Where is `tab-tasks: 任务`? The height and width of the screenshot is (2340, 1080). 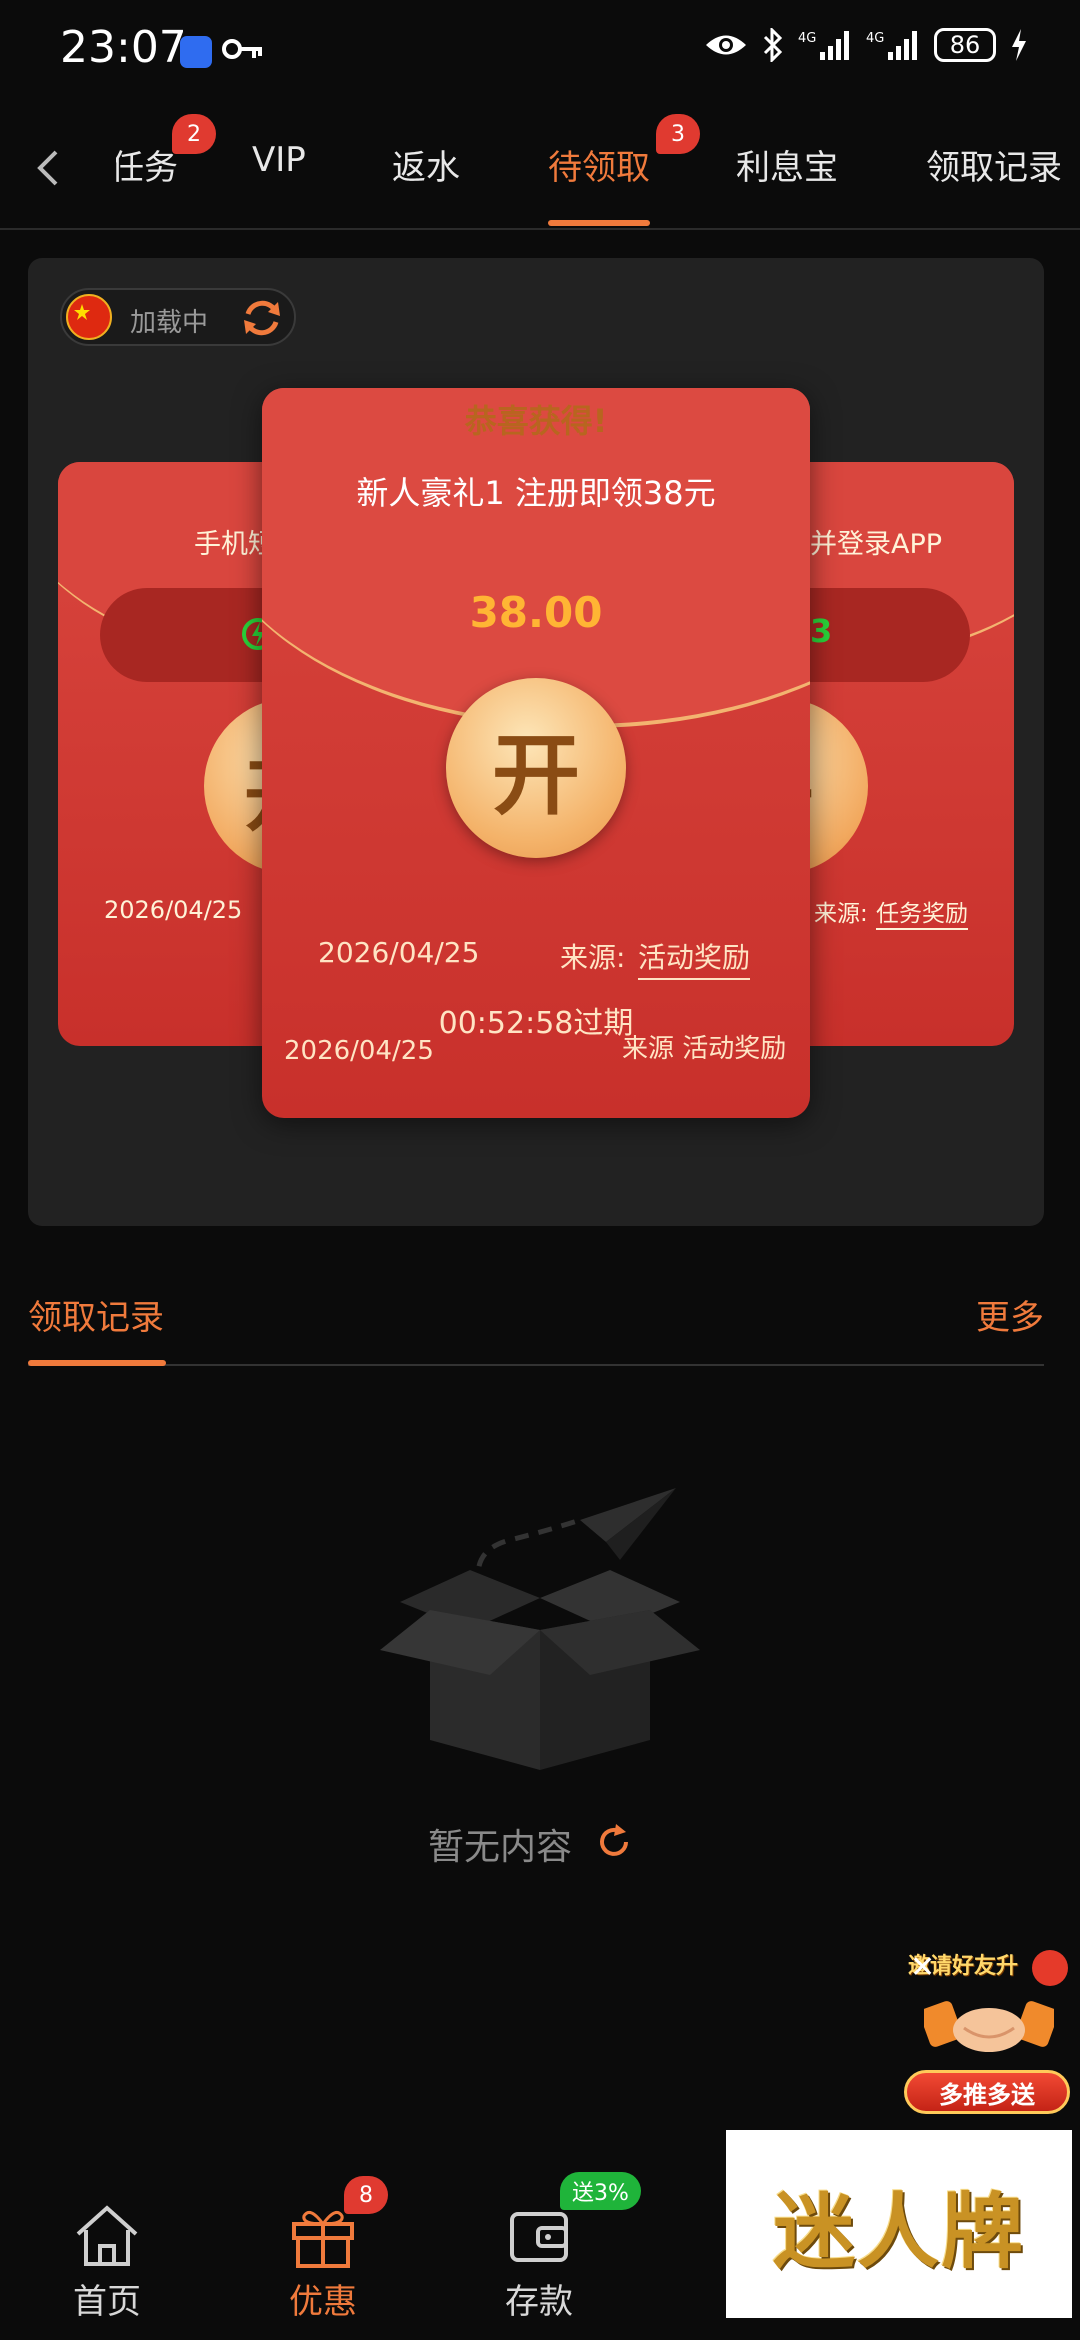
tab-tasks: 任务 is located at coordinates (147, 164).